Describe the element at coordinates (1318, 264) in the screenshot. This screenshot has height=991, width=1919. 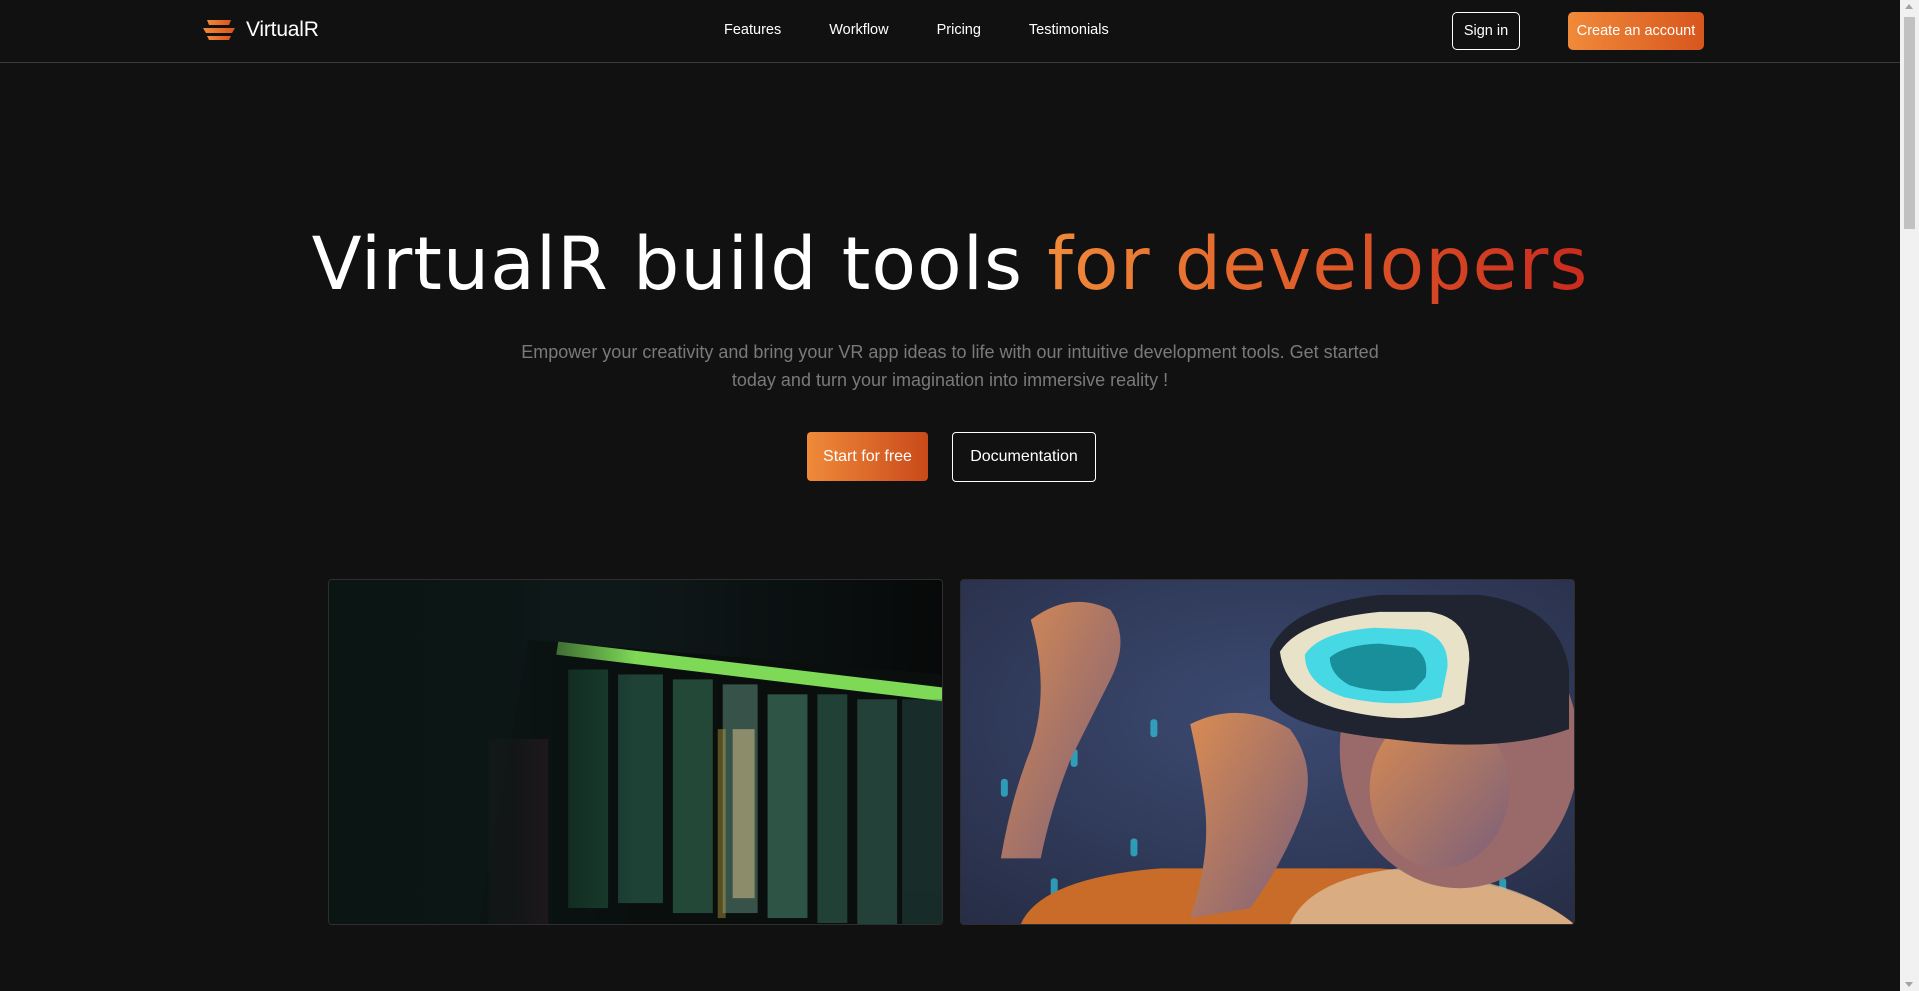
I see `hero-title-accent: for developers` at that location.